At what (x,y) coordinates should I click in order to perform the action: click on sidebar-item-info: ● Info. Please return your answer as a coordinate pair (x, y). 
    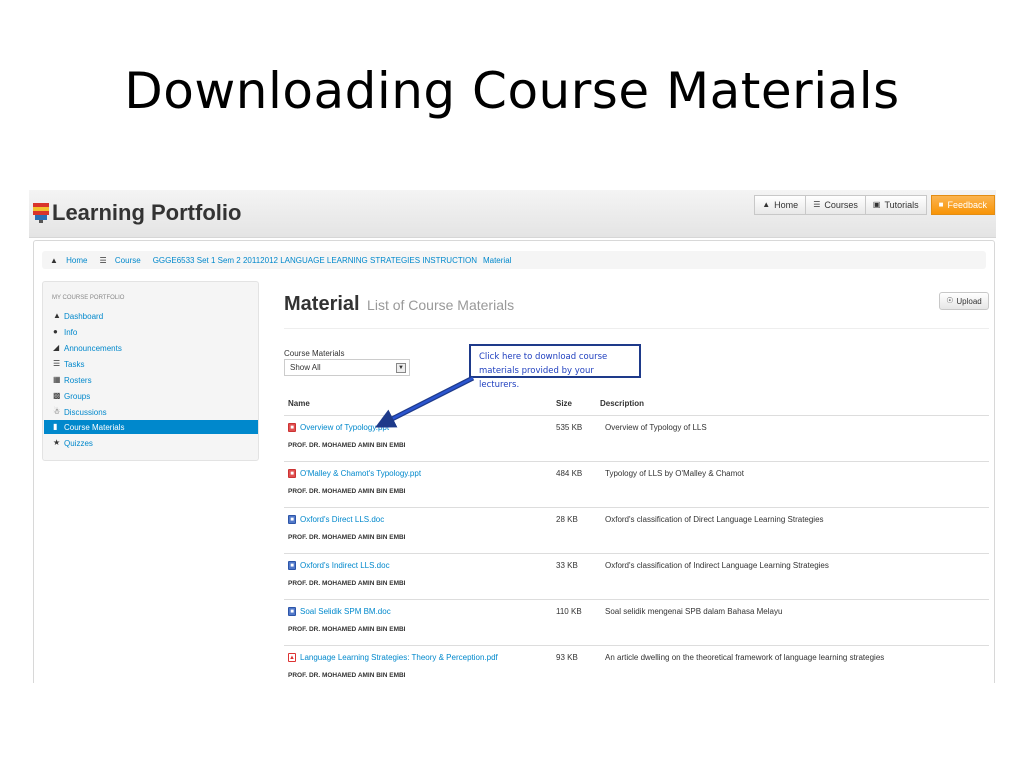
    Looking at the image, I should click on (151, 332).